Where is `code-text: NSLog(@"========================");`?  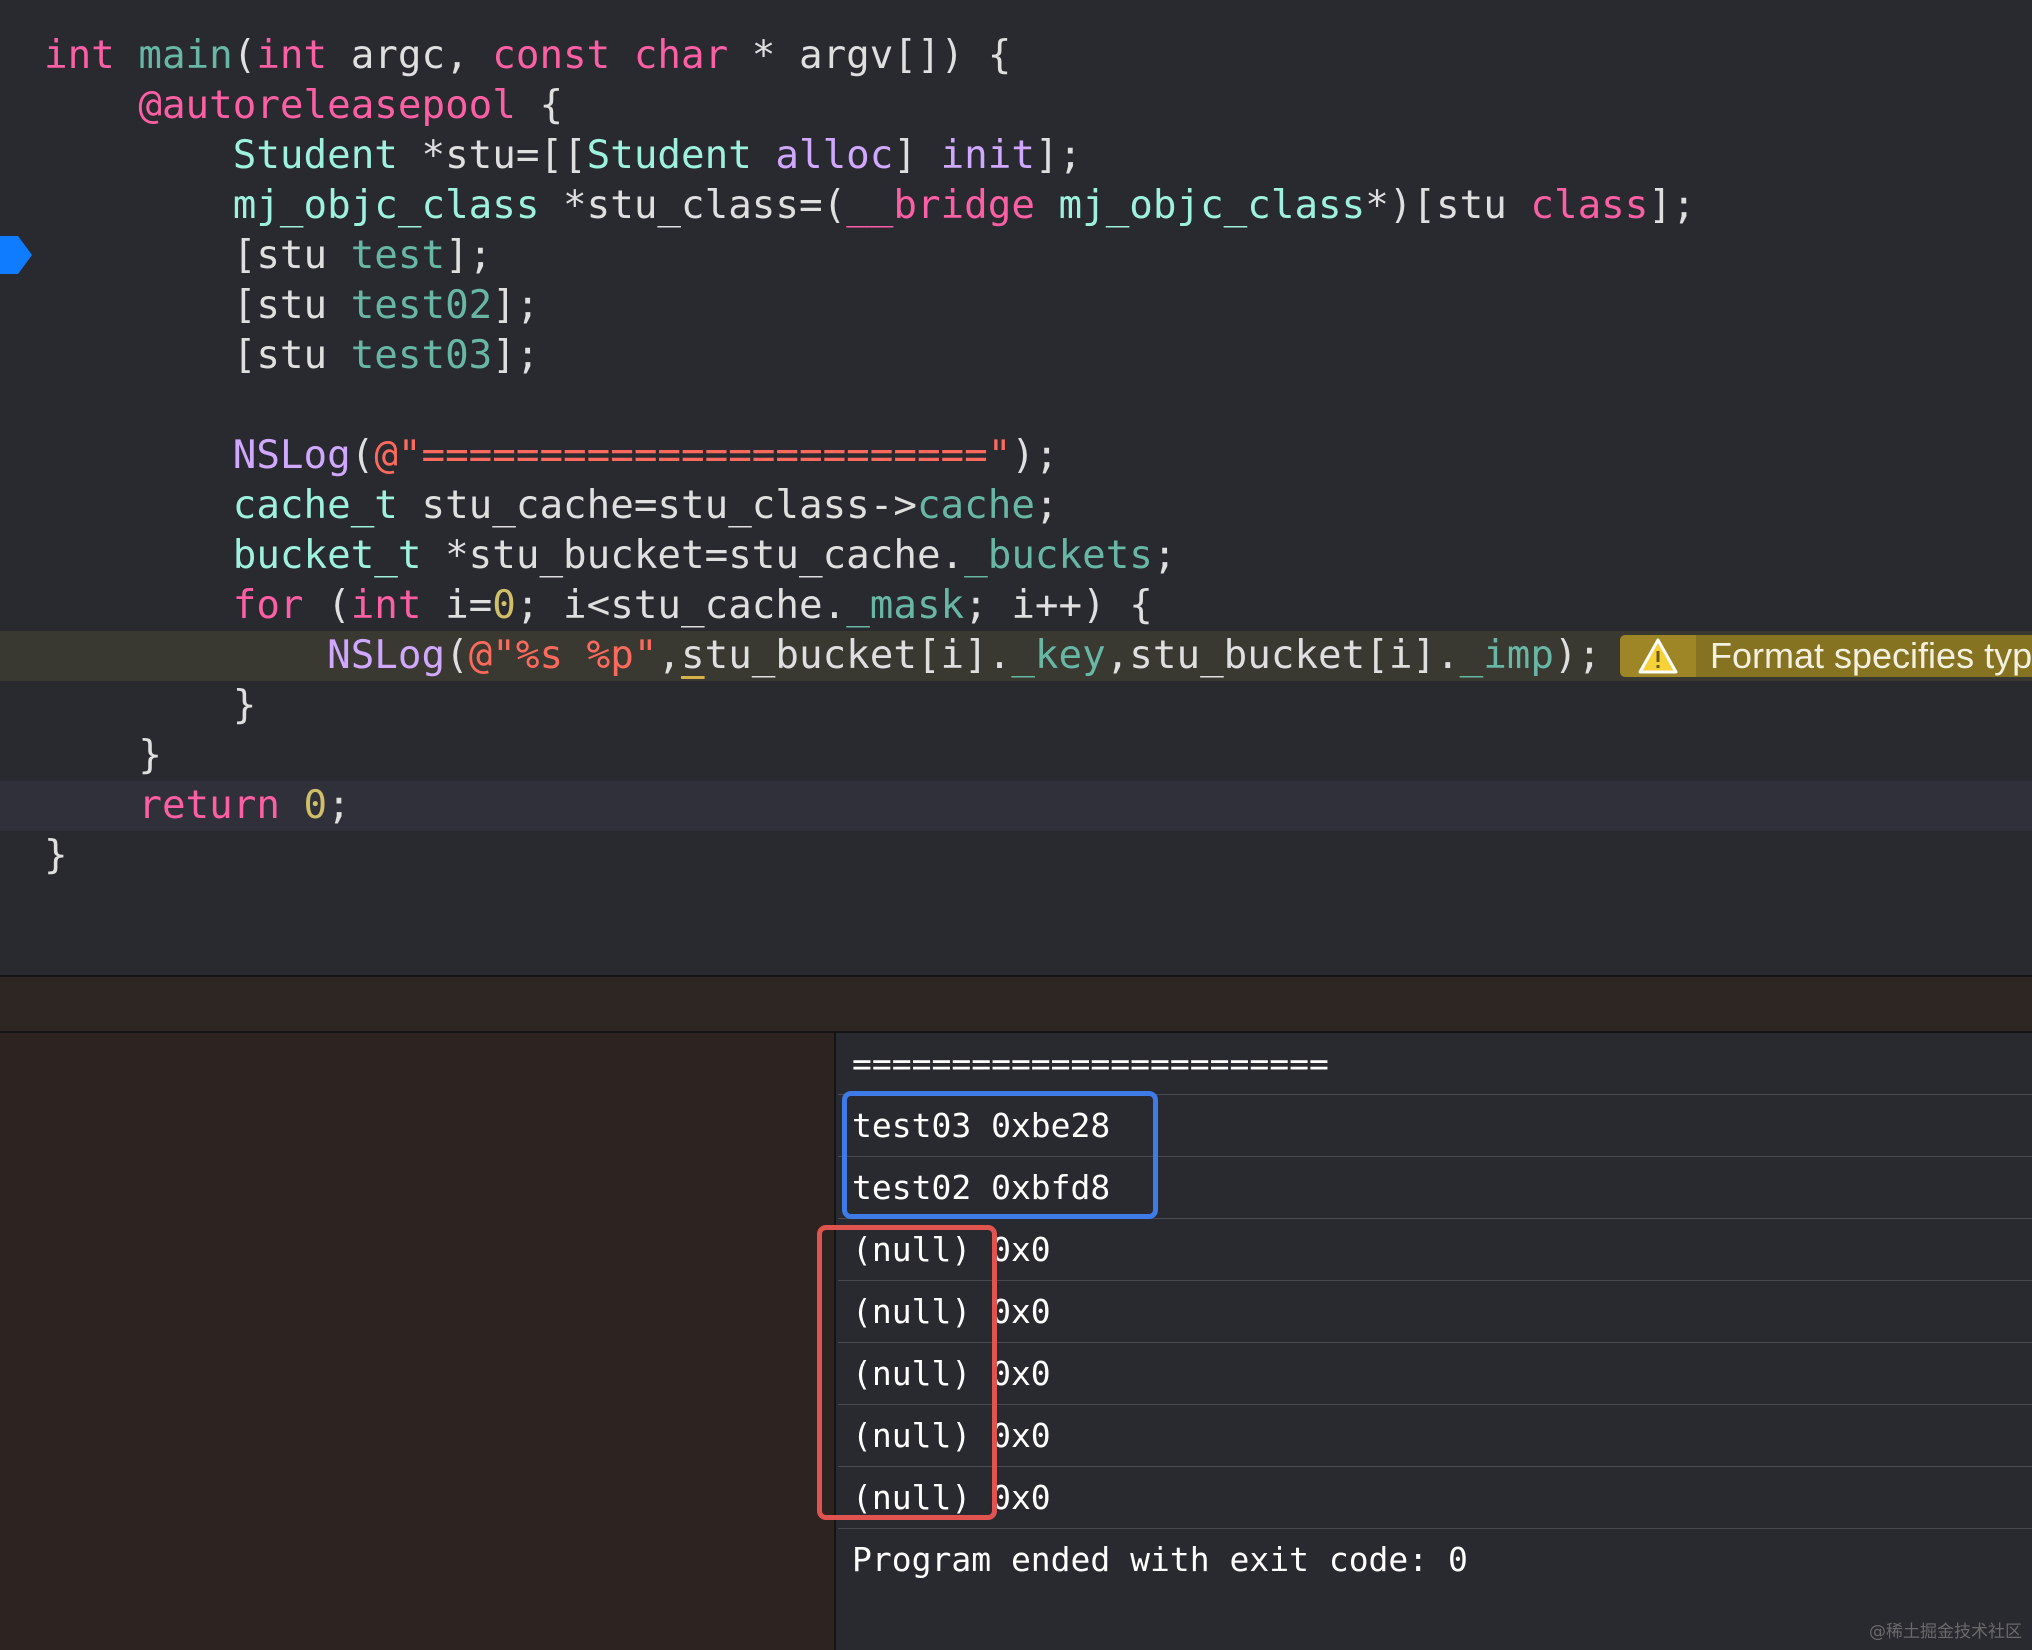 code-text: NSLog(@"========================"); is located at coordinates (645, 455).